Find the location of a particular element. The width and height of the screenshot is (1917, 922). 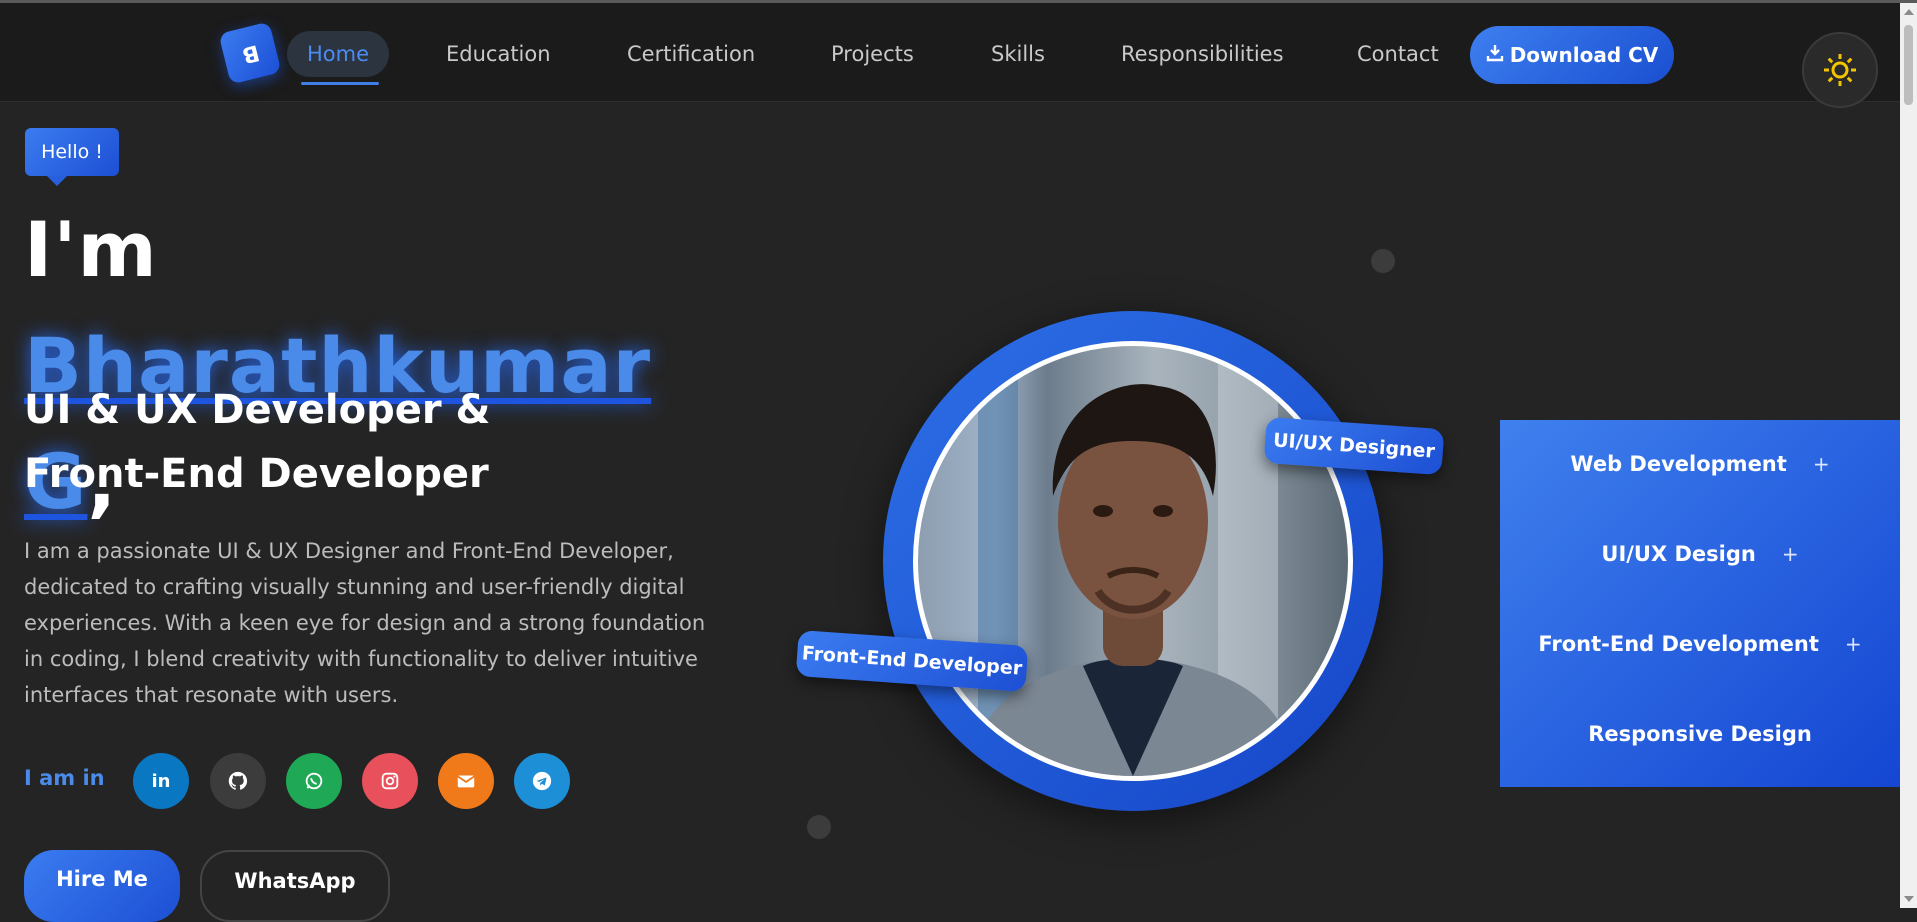

profile-photo is located at coordinates (1133, 561).